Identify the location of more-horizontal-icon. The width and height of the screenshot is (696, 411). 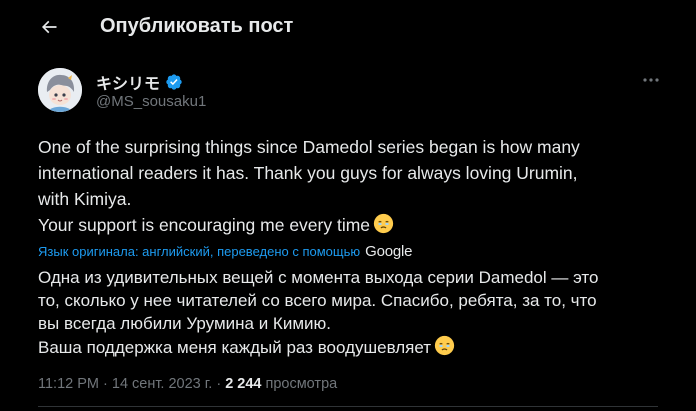
(651, 80).